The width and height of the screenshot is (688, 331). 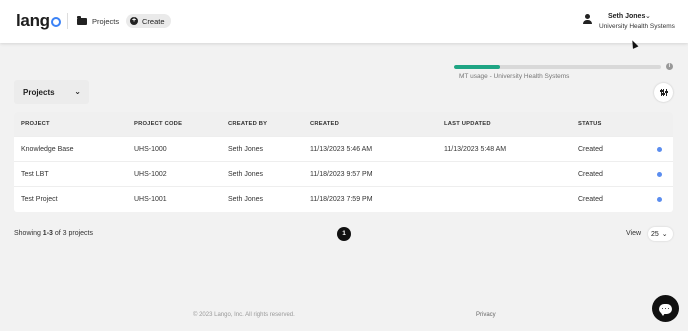 I want to click on filter-button, so click(x=663, y=92).